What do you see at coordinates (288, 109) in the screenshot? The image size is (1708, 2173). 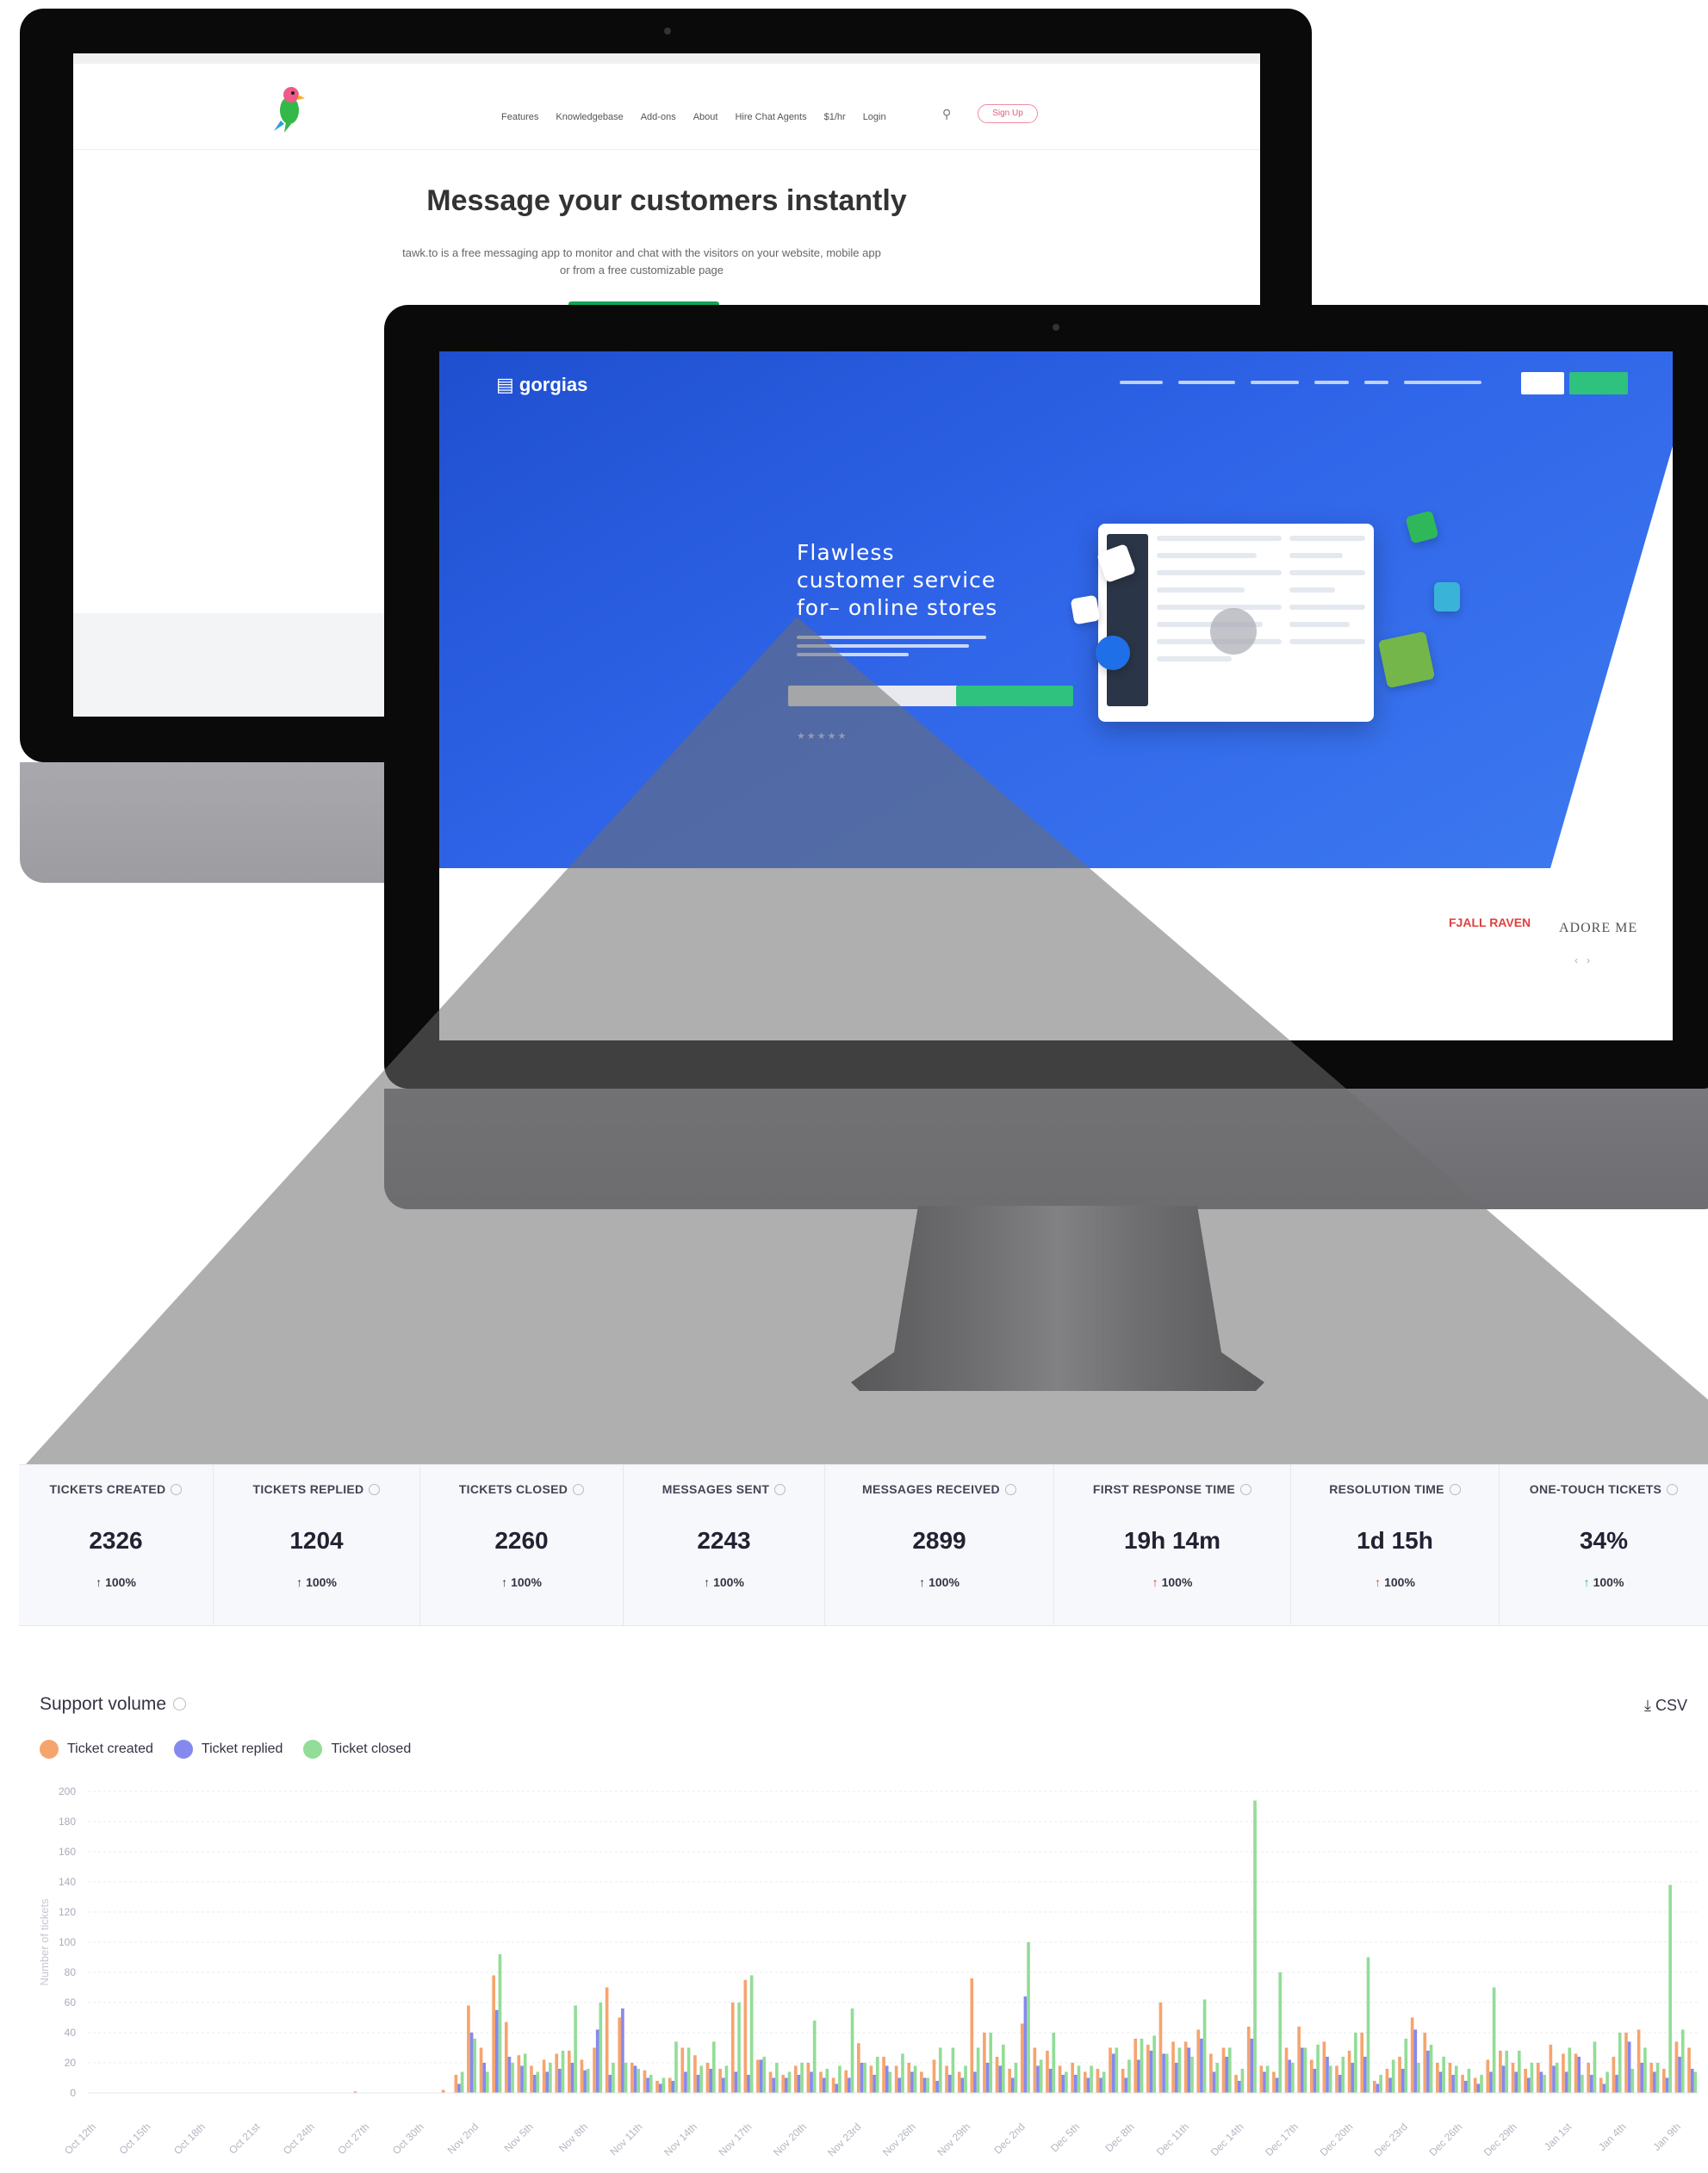 I see `parrot-logo-icon` at bounding box center [288, 109].